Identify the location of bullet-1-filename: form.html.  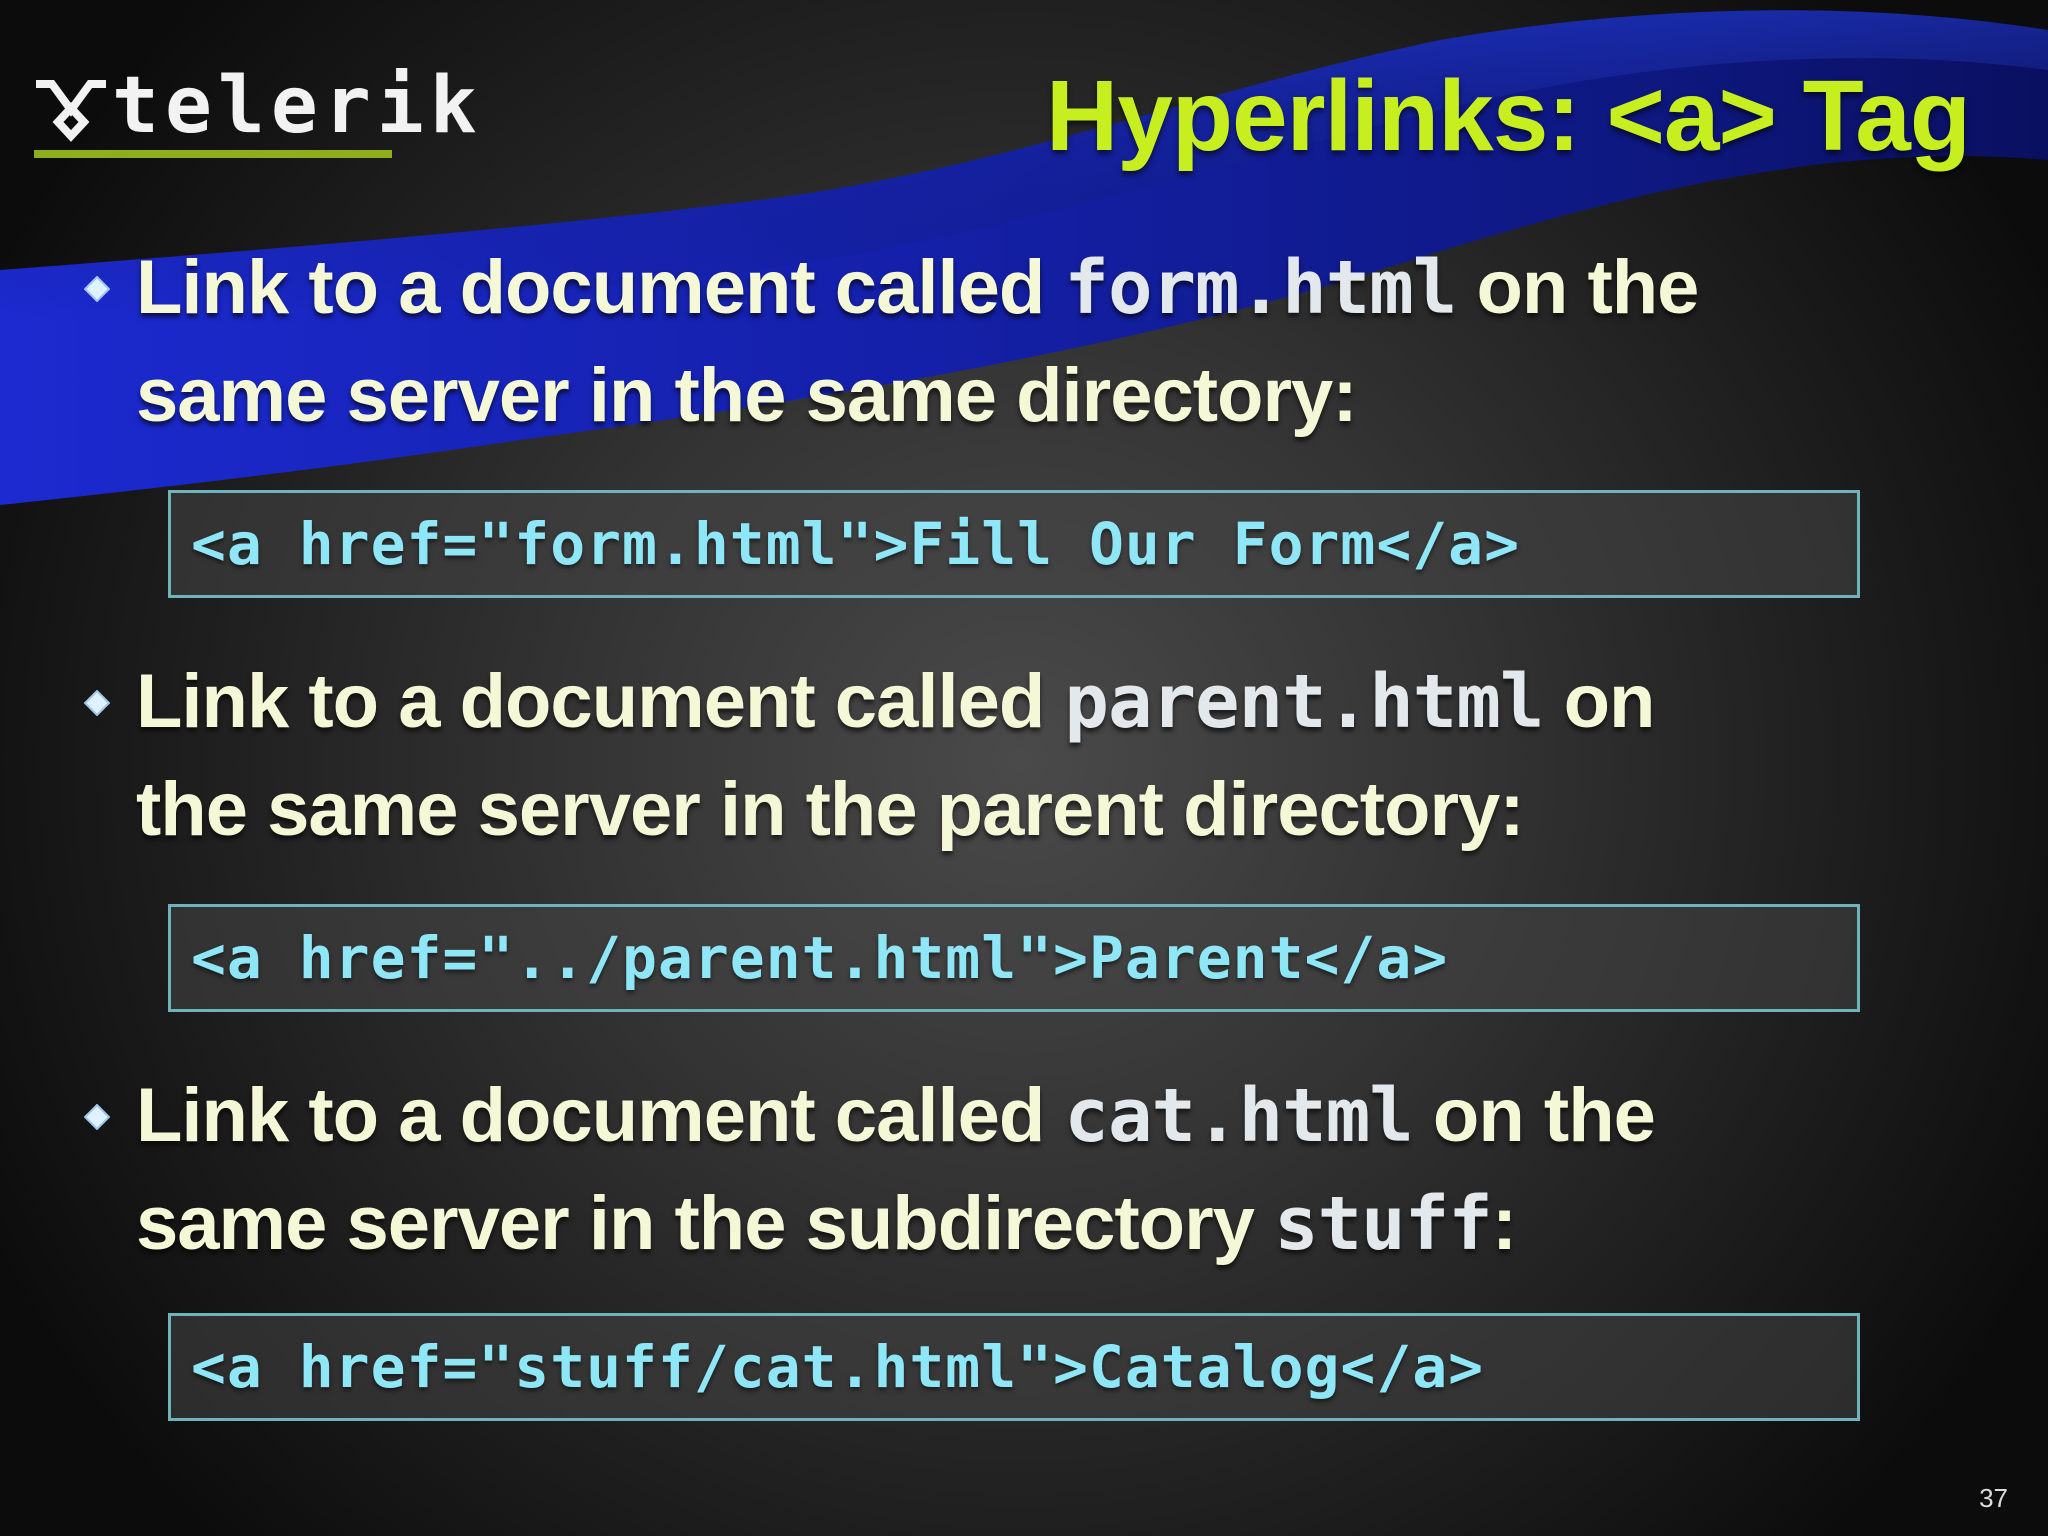
(1260, 288).